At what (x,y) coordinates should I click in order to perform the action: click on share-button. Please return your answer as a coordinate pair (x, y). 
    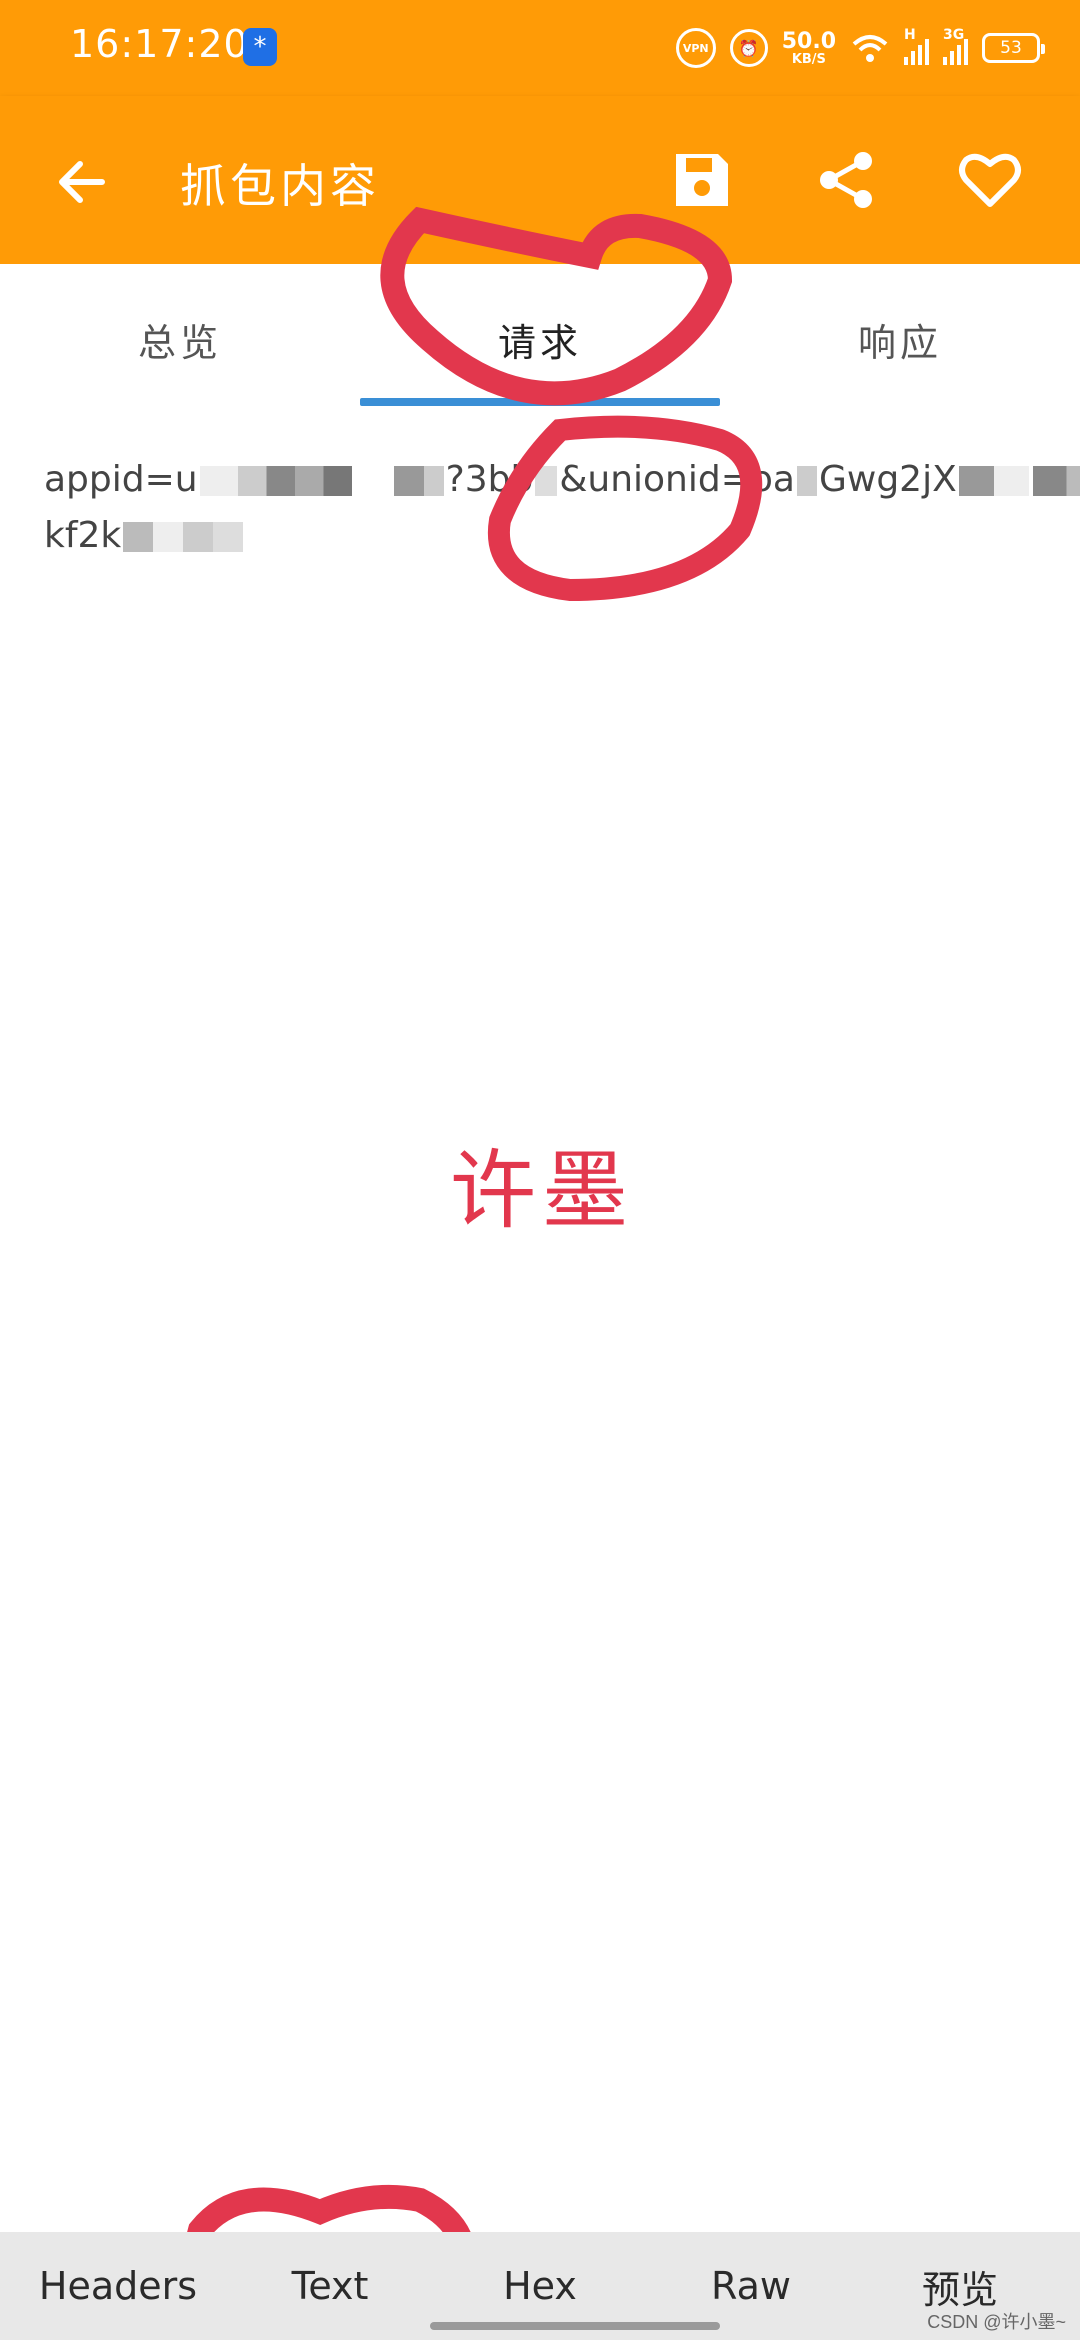
    Looking at the image, I should click on (846, 180).